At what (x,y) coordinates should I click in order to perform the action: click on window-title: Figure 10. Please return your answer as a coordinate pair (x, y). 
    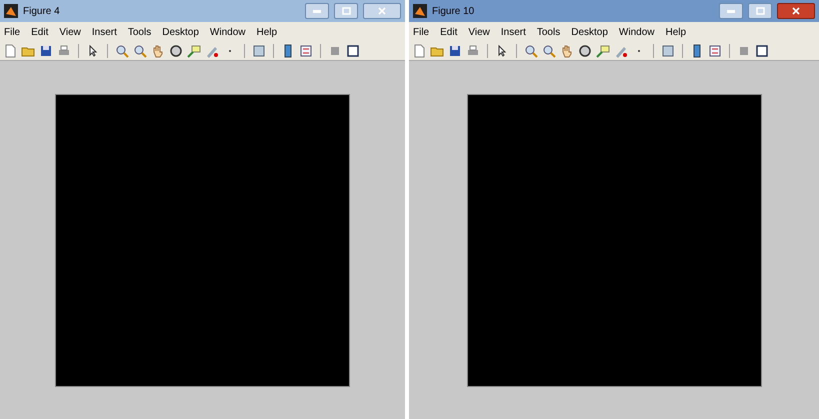
    Looking at the image, I should click on (453, 11).